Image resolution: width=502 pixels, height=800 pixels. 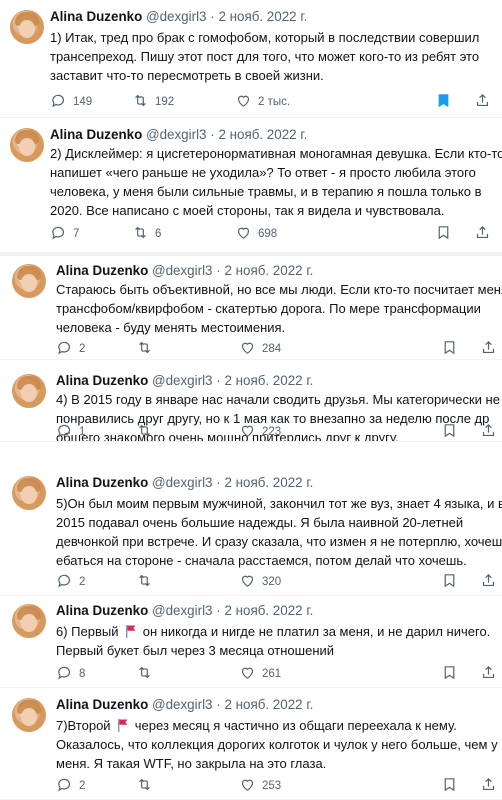 What do you see at coordinates (82, 349) in the screenshot?
I see `reply-count: 2` at bounding box center [82, 349].